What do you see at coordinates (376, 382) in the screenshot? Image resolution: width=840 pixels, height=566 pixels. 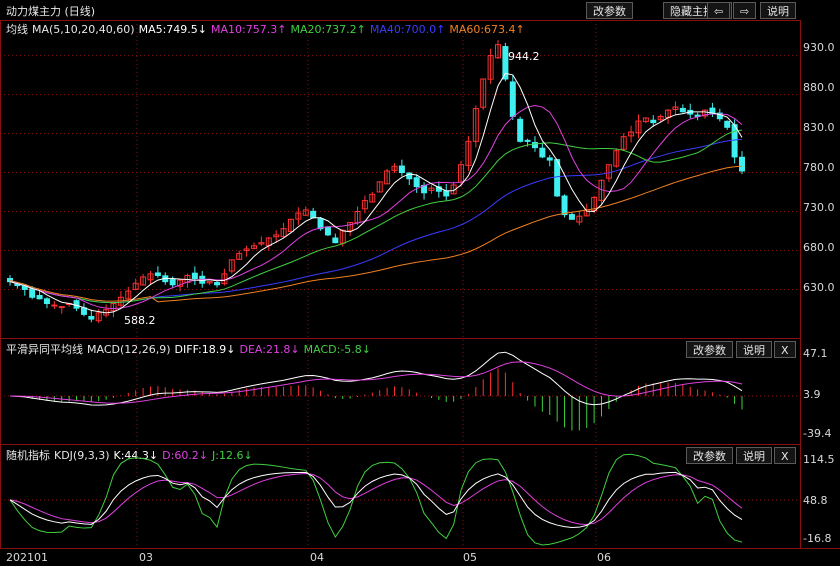 I see `dea-line` at bounding box center [376, 382].